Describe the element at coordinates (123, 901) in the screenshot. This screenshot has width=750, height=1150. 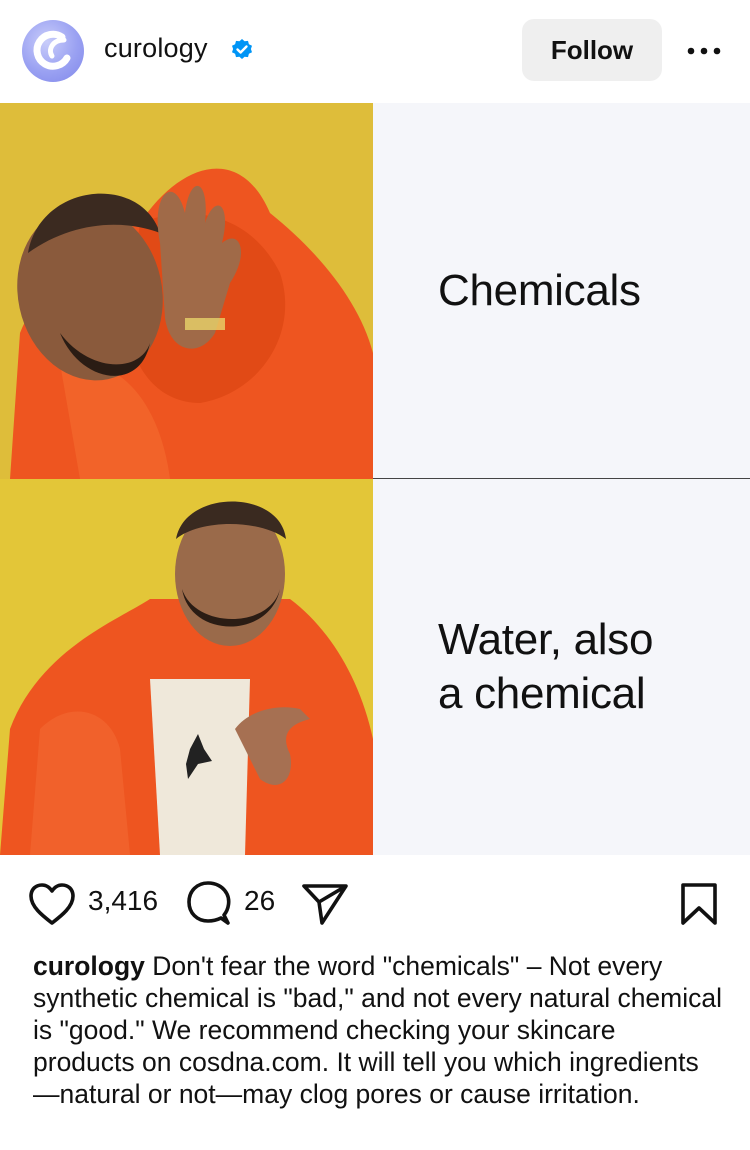
I see `like-count: 3,416` at that location.